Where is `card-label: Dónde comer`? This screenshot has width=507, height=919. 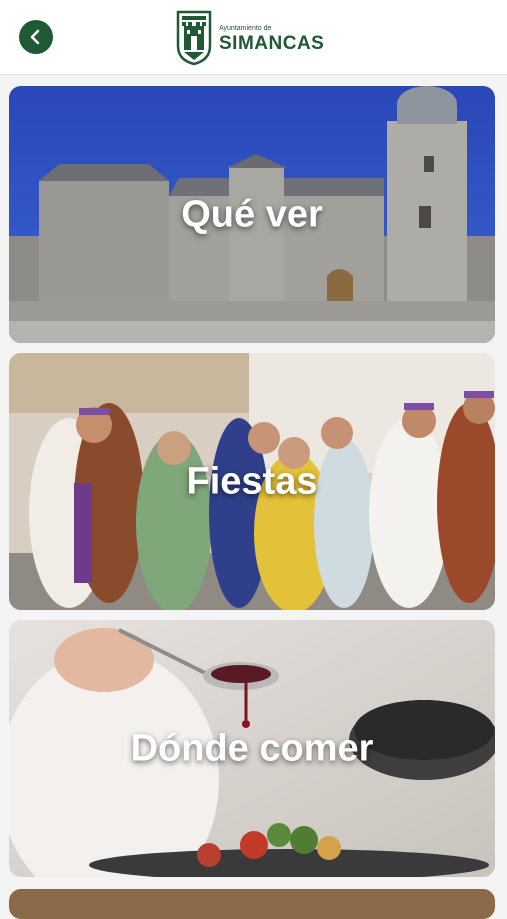
card-label: Dónde comer is located at coordinates (252, 748).